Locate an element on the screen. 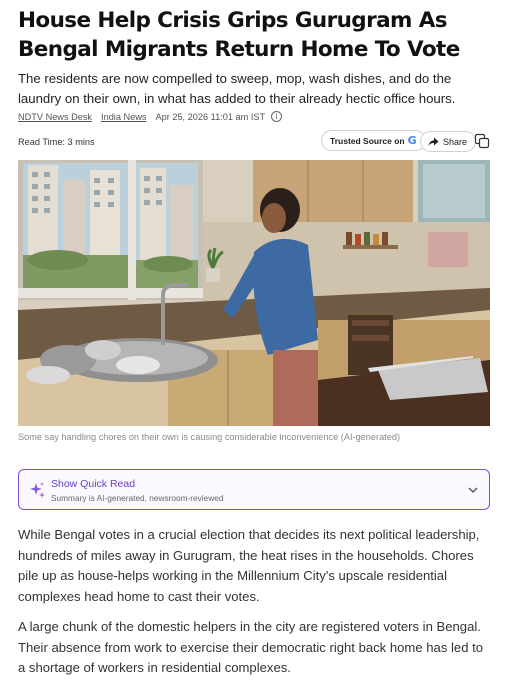 The image size is (510, 680). trusted-source-label: Trusted Source on is located at coordinates (367, 140).